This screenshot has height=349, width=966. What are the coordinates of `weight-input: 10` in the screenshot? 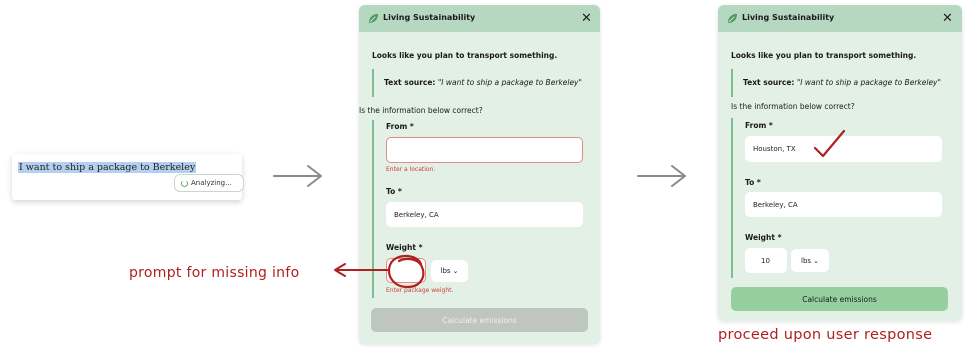 It's located at (766, 260).